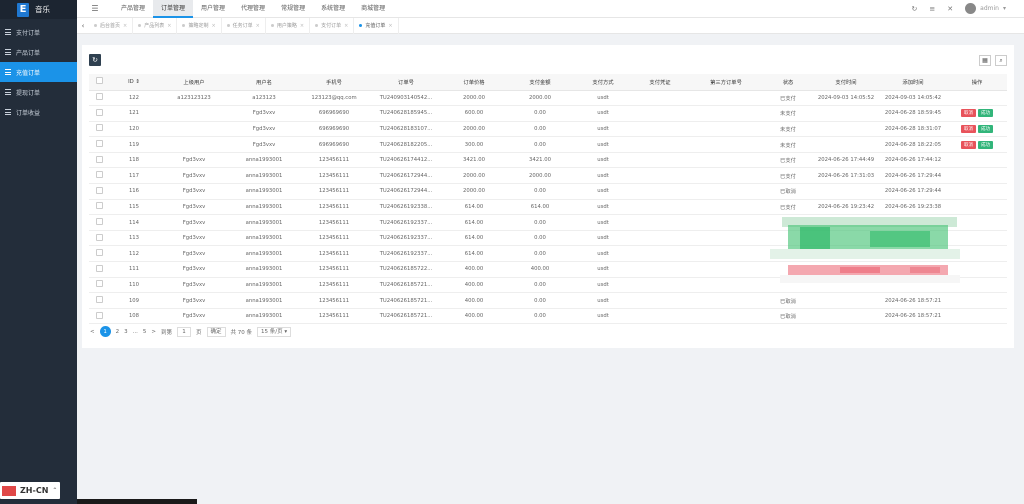 This screenshot has width=1024, height=504. I want to click on chevron-down-icon: ▾, so click(1004, 8).